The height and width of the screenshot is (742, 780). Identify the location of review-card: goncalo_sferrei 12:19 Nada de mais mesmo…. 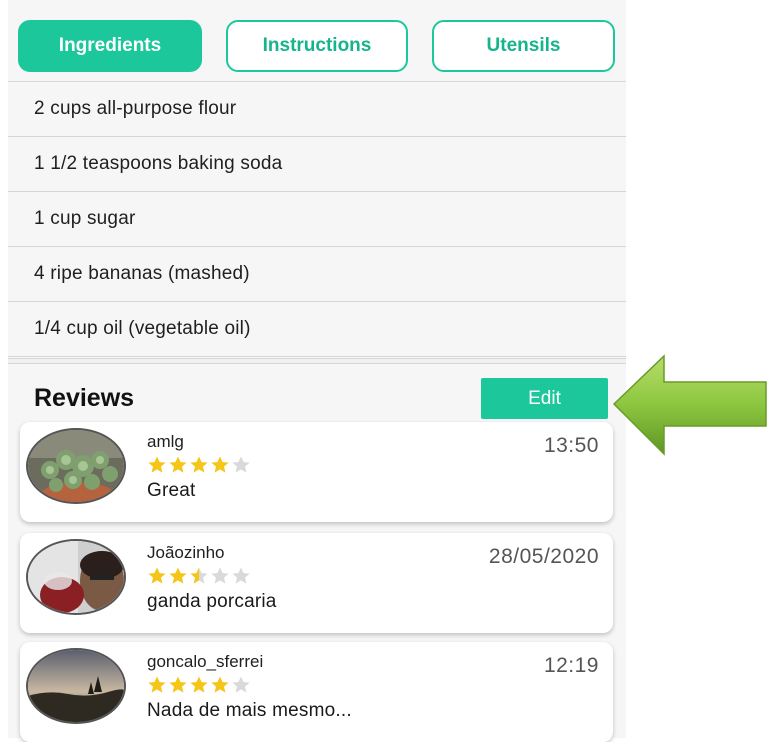
(316, 692).